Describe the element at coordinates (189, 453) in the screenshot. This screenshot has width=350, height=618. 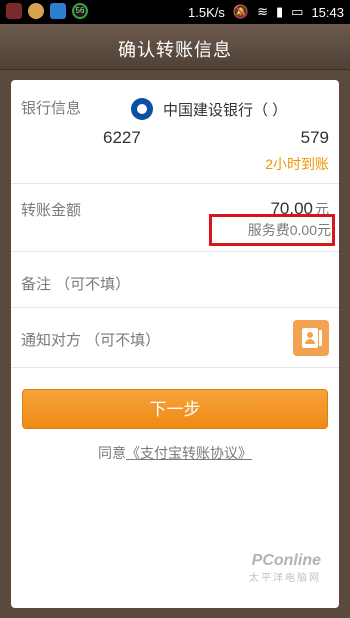
I see `agreement-link: 《支付宝转账协议》` at that location.